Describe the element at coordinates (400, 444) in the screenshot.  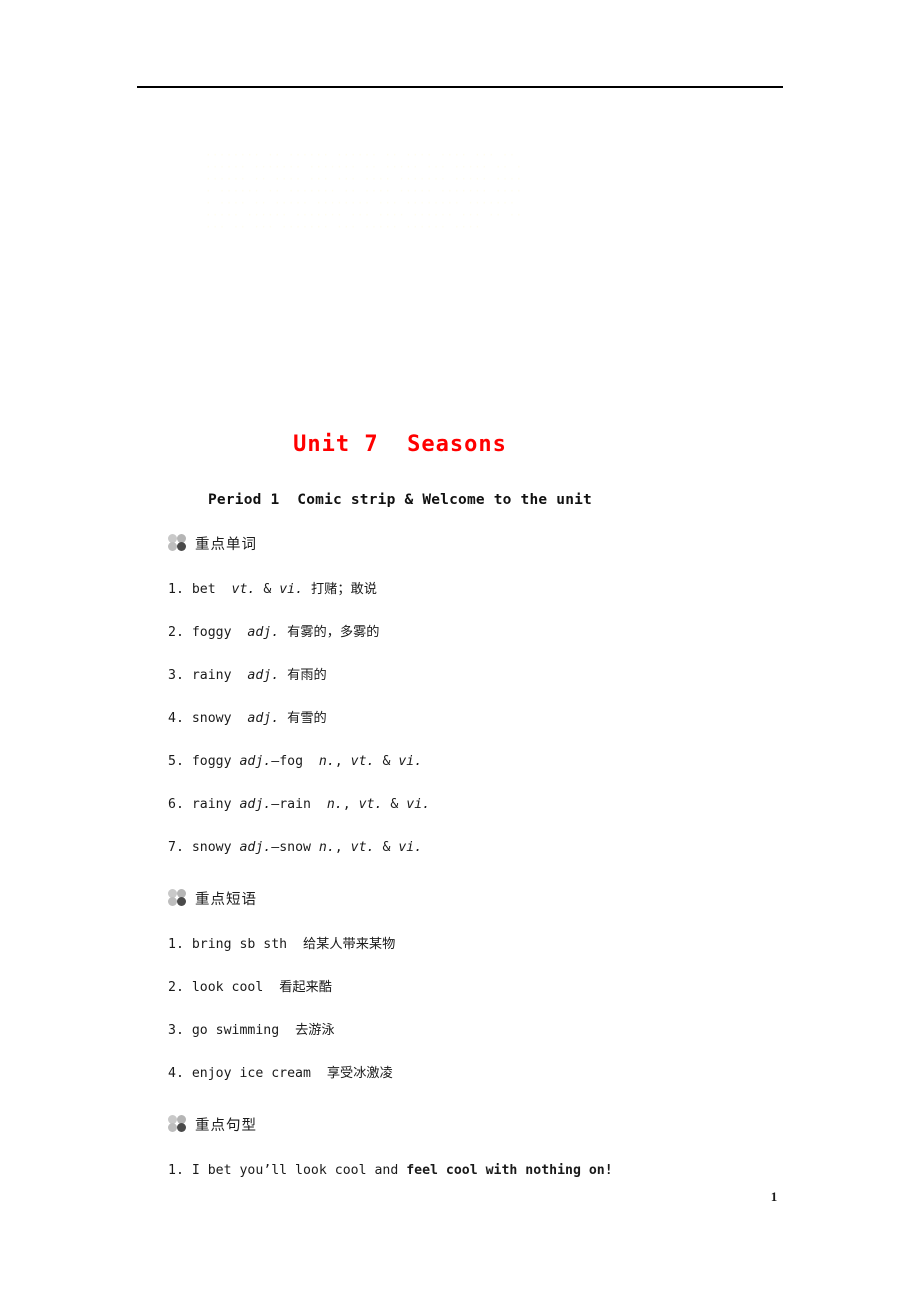
I see `page-title: Unit 7 Seasons` at that location.